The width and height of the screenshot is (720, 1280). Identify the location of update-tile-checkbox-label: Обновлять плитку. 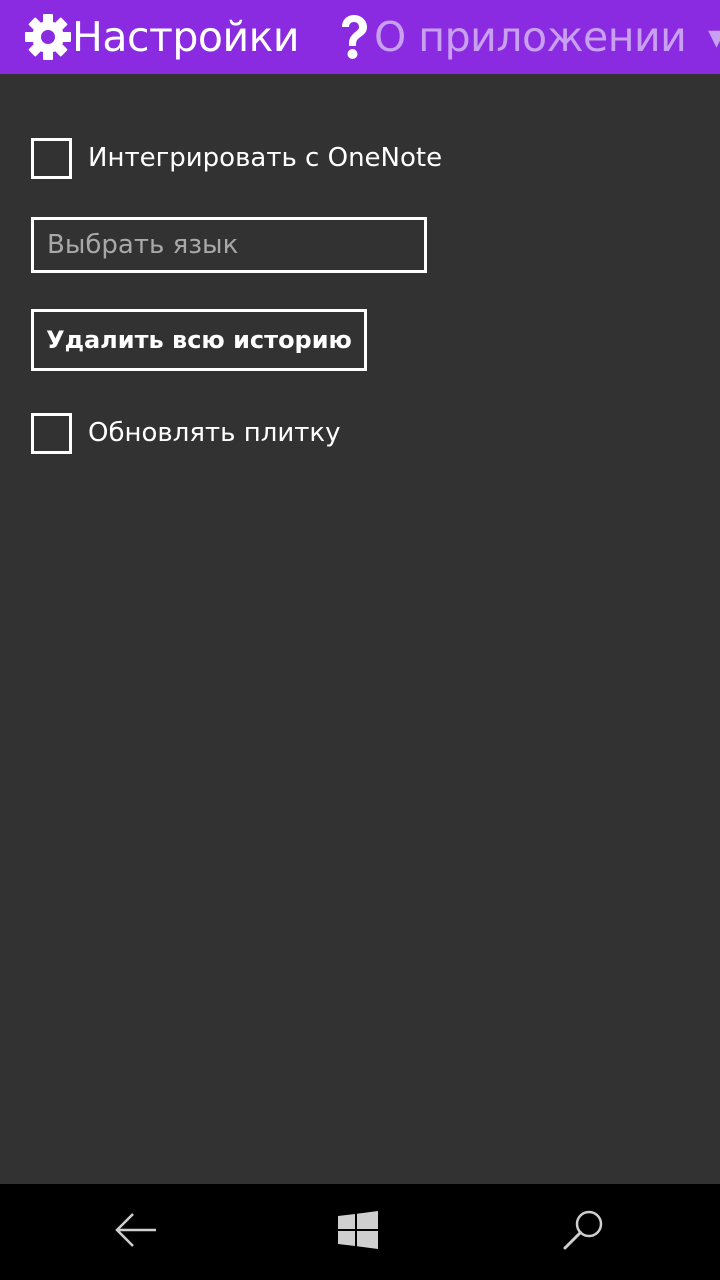
(214, 433).